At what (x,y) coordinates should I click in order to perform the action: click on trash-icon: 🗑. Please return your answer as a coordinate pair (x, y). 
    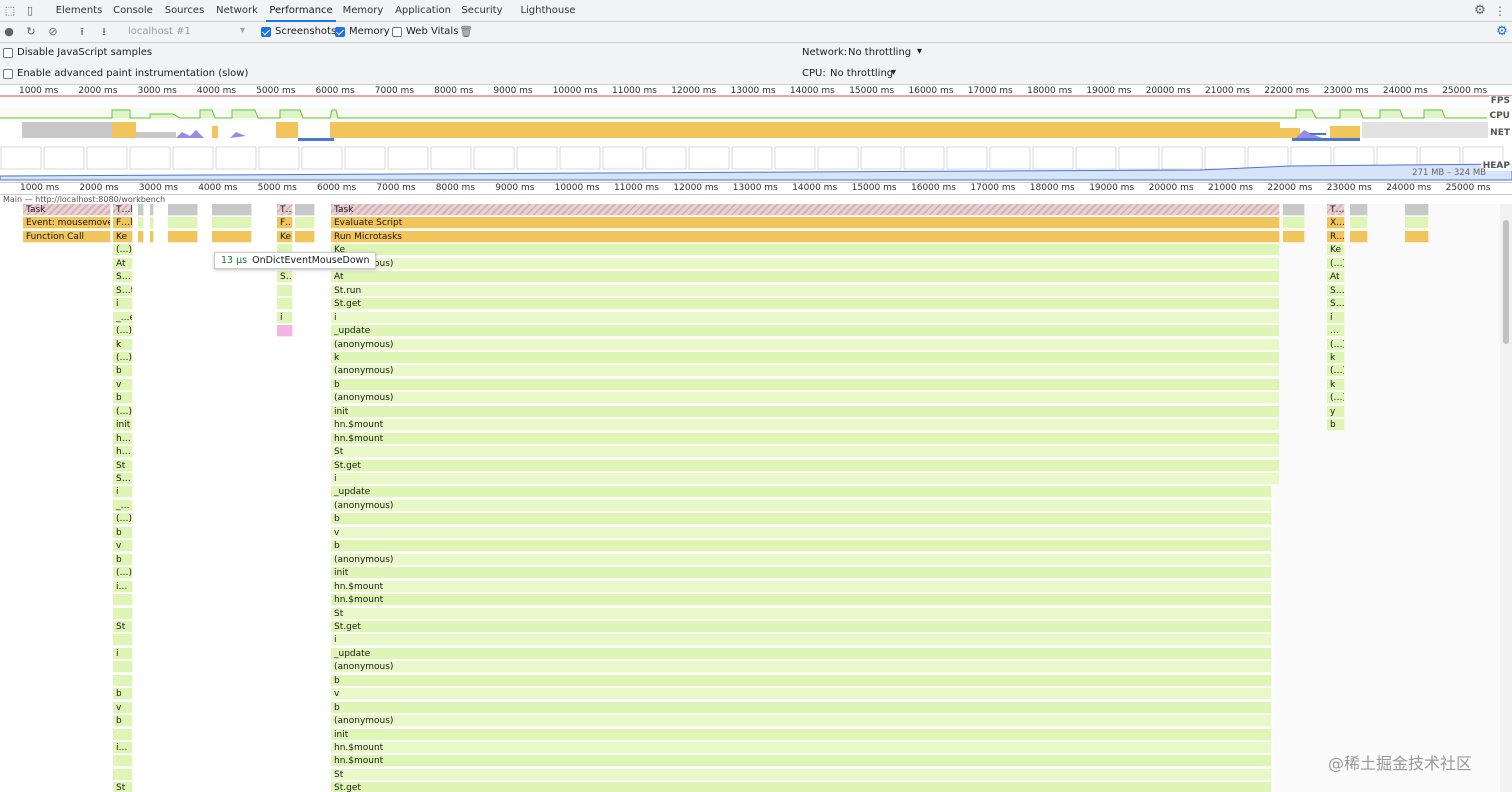
    Looking at the image, I should click on (466, 32).